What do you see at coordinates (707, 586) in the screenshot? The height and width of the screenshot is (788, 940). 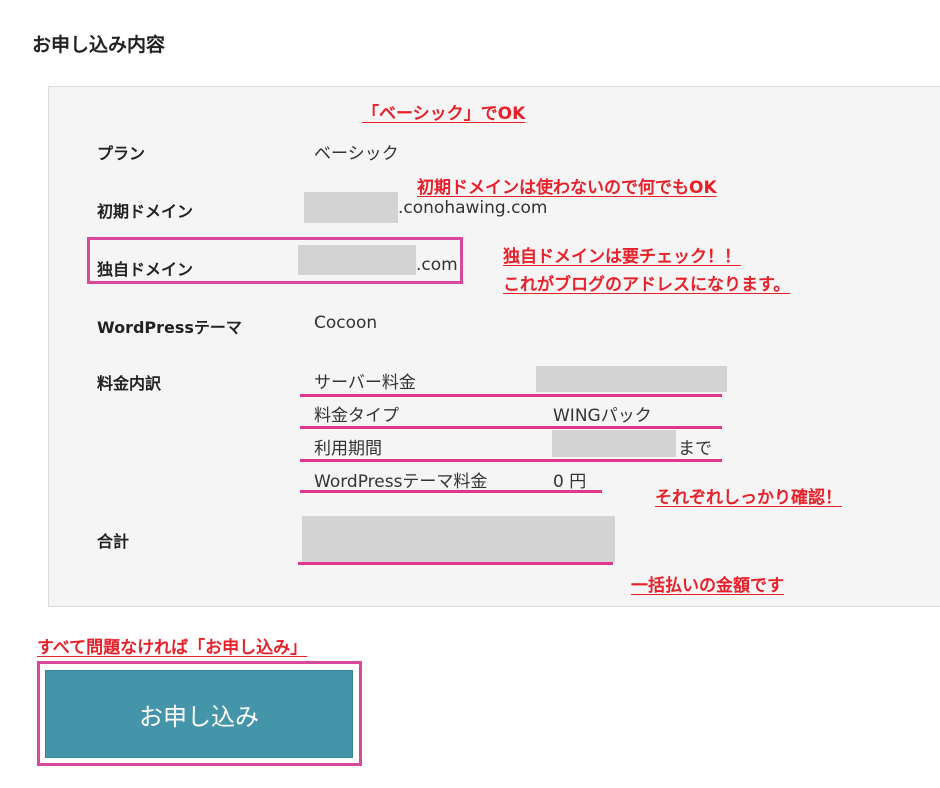 I see `total-annotation: 一括払いの金額です` at bounding box center [707, 586].